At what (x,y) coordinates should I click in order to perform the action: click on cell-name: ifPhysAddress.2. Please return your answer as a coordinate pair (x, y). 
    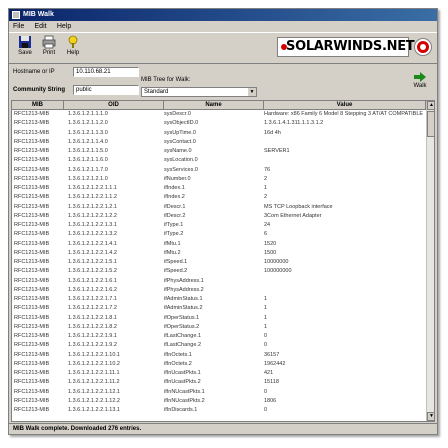
    Looking at the image, I should click on (184, 289).